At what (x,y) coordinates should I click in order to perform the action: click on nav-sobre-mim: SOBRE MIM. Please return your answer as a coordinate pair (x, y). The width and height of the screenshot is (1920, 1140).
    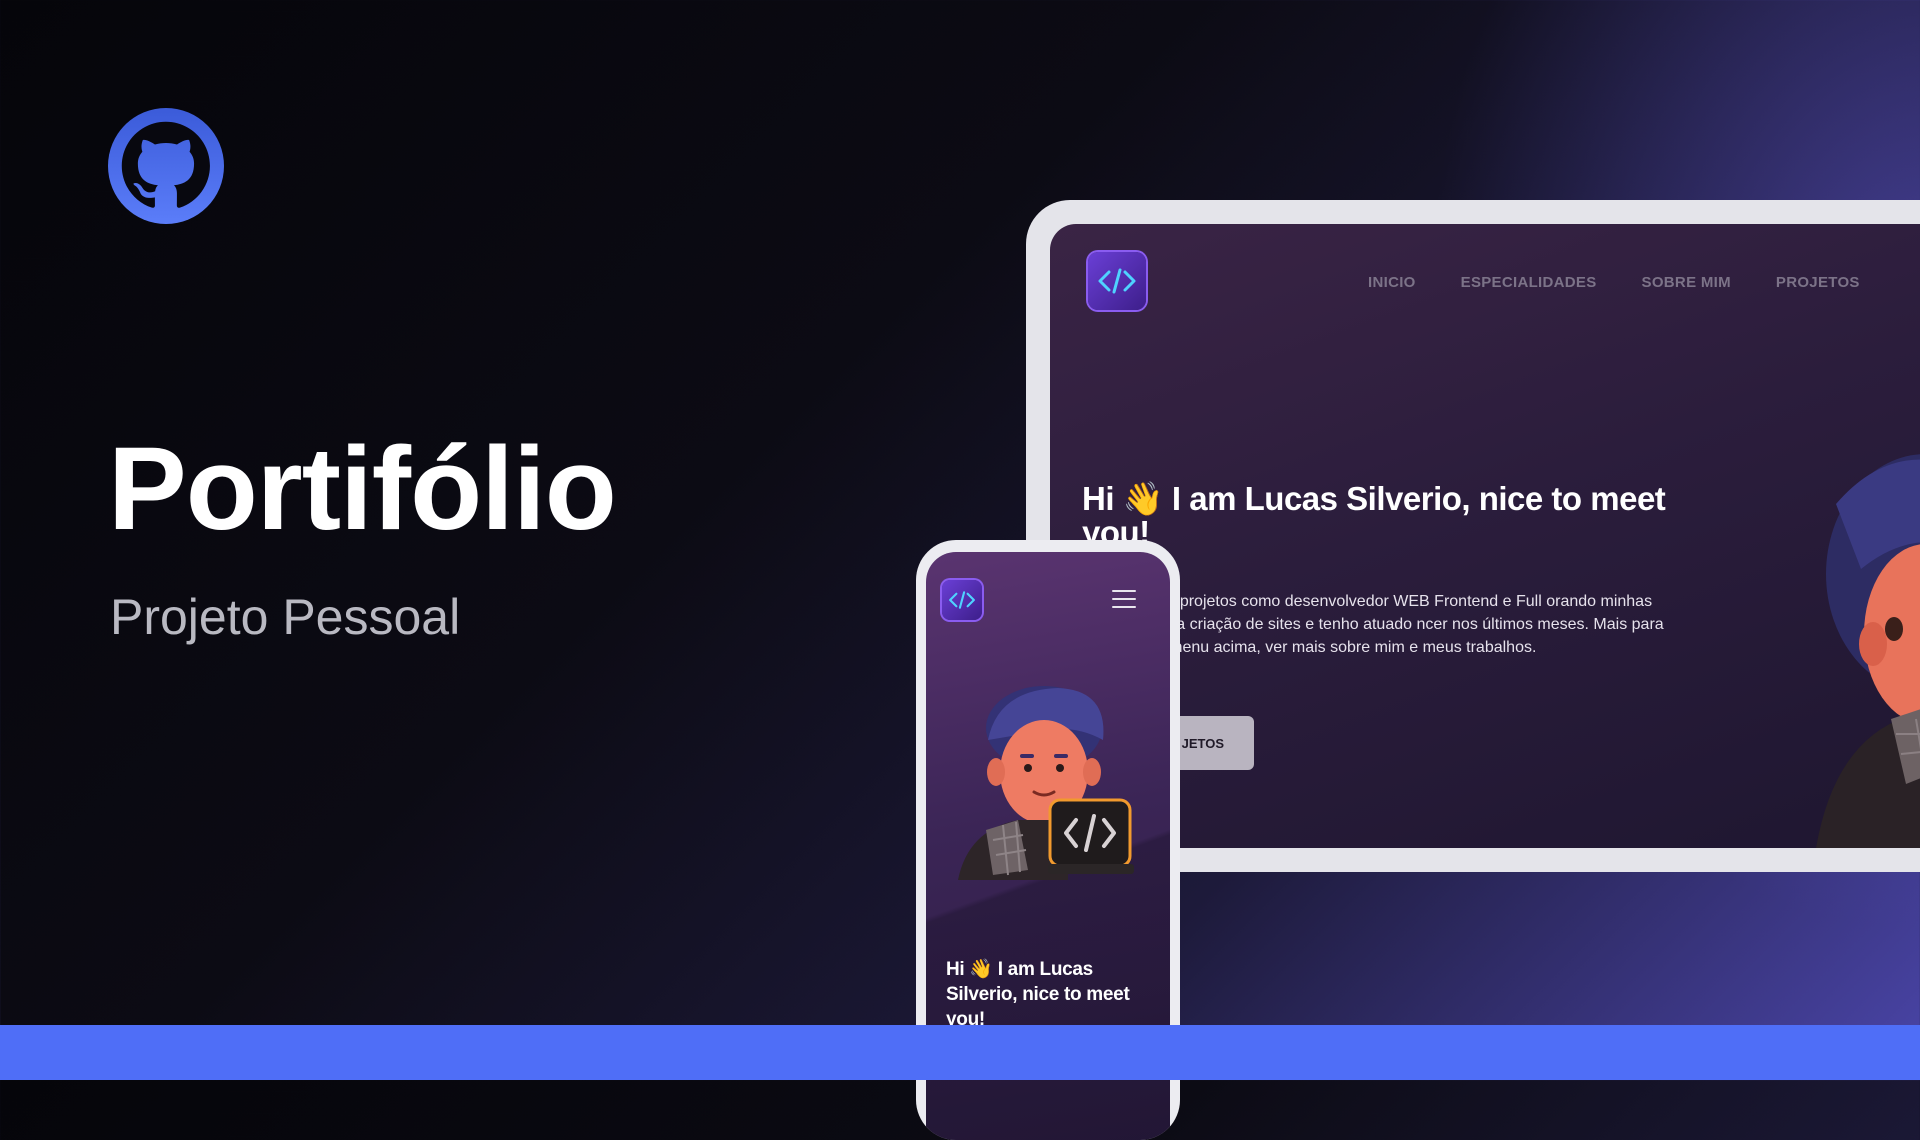
    Looking at the image, I should click on (1686, 282).